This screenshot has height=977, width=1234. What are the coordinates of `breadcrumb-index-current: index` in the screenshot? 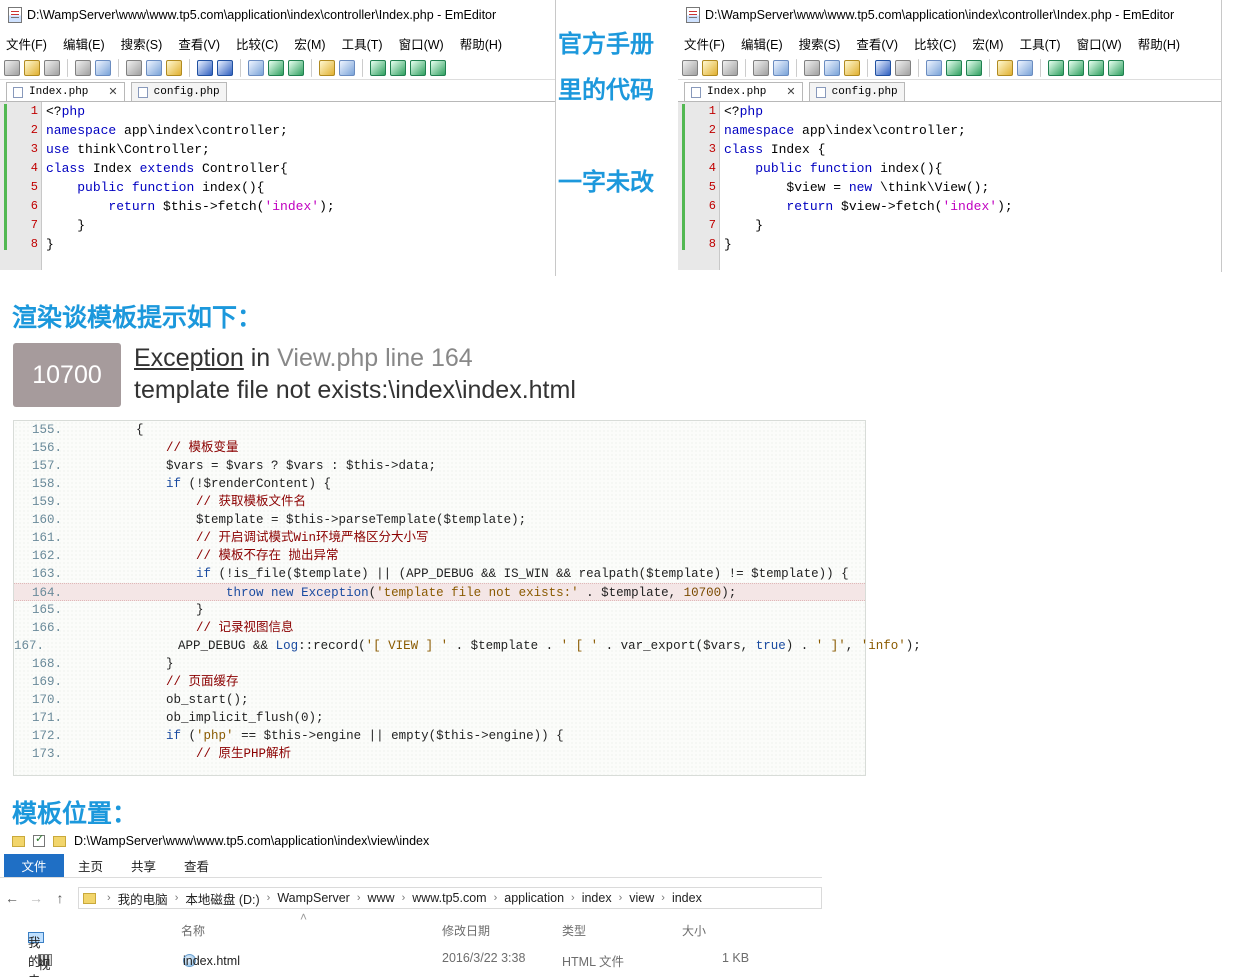 It's located at (687, 898).